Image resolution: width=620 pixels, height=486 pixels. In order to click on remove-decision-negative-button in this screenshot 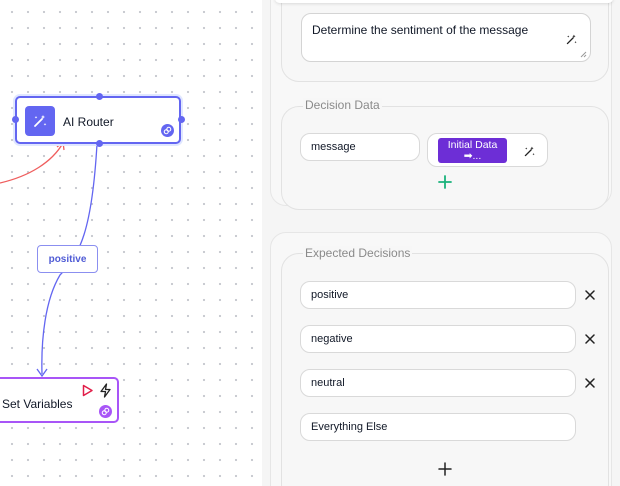, I will do `click(590, 339)`.